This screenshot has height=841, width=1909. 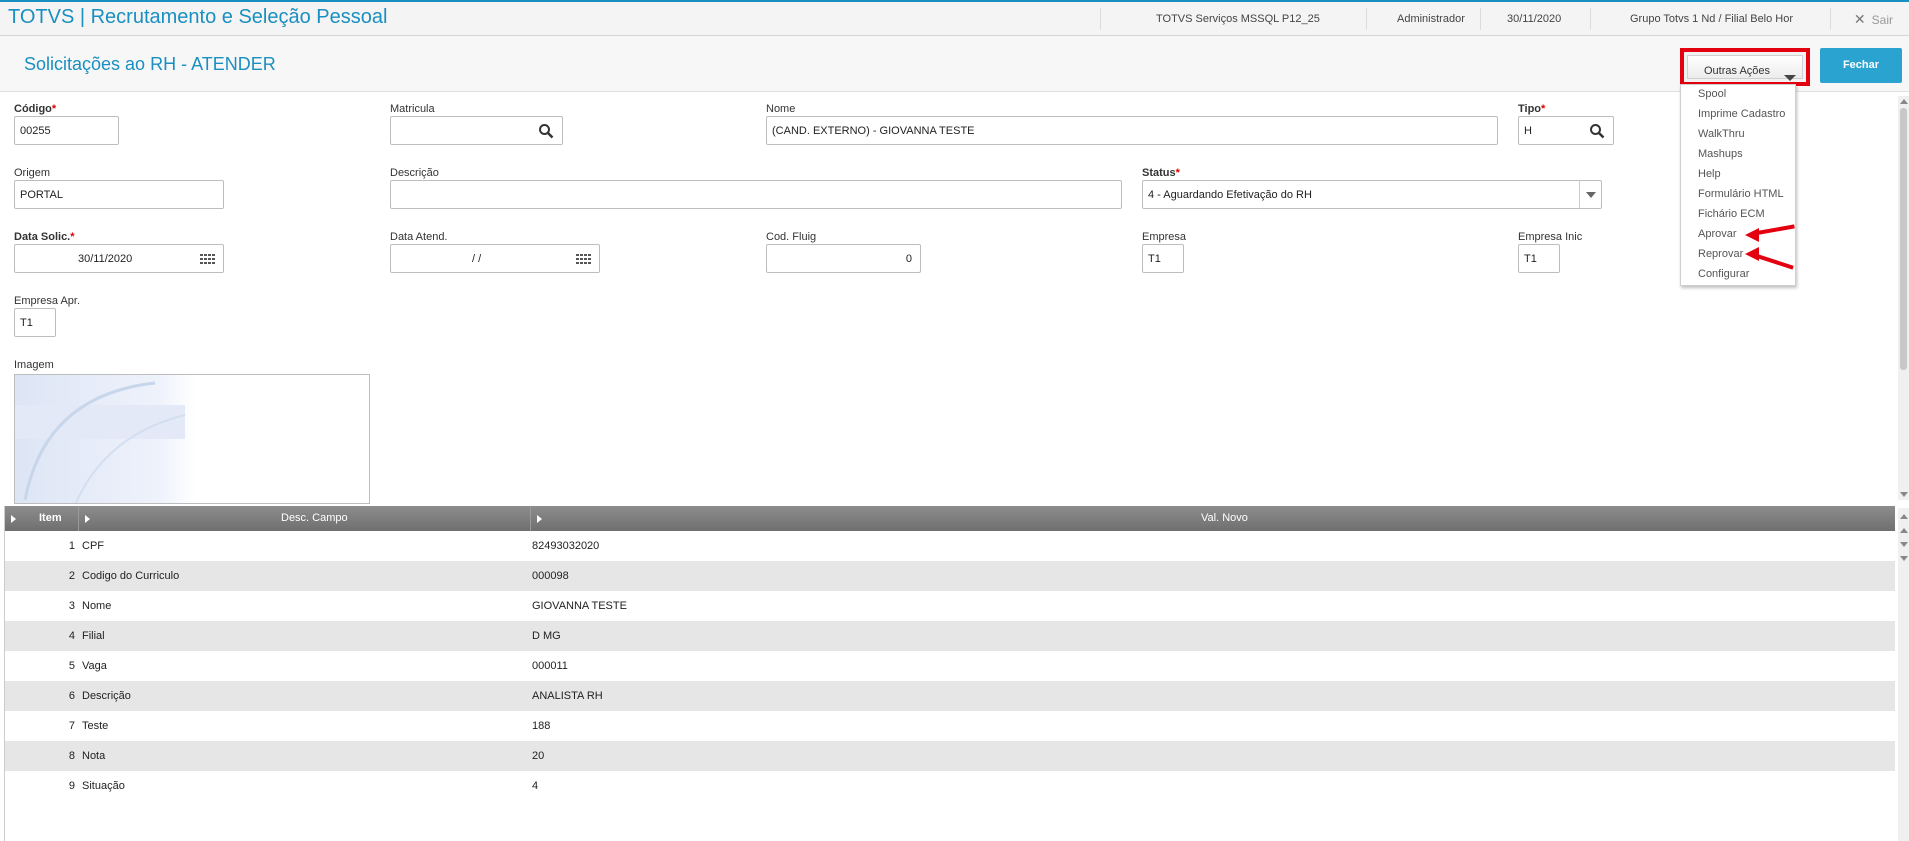 I want to click on close-button: Fechar, so click(x=1861, y=65).